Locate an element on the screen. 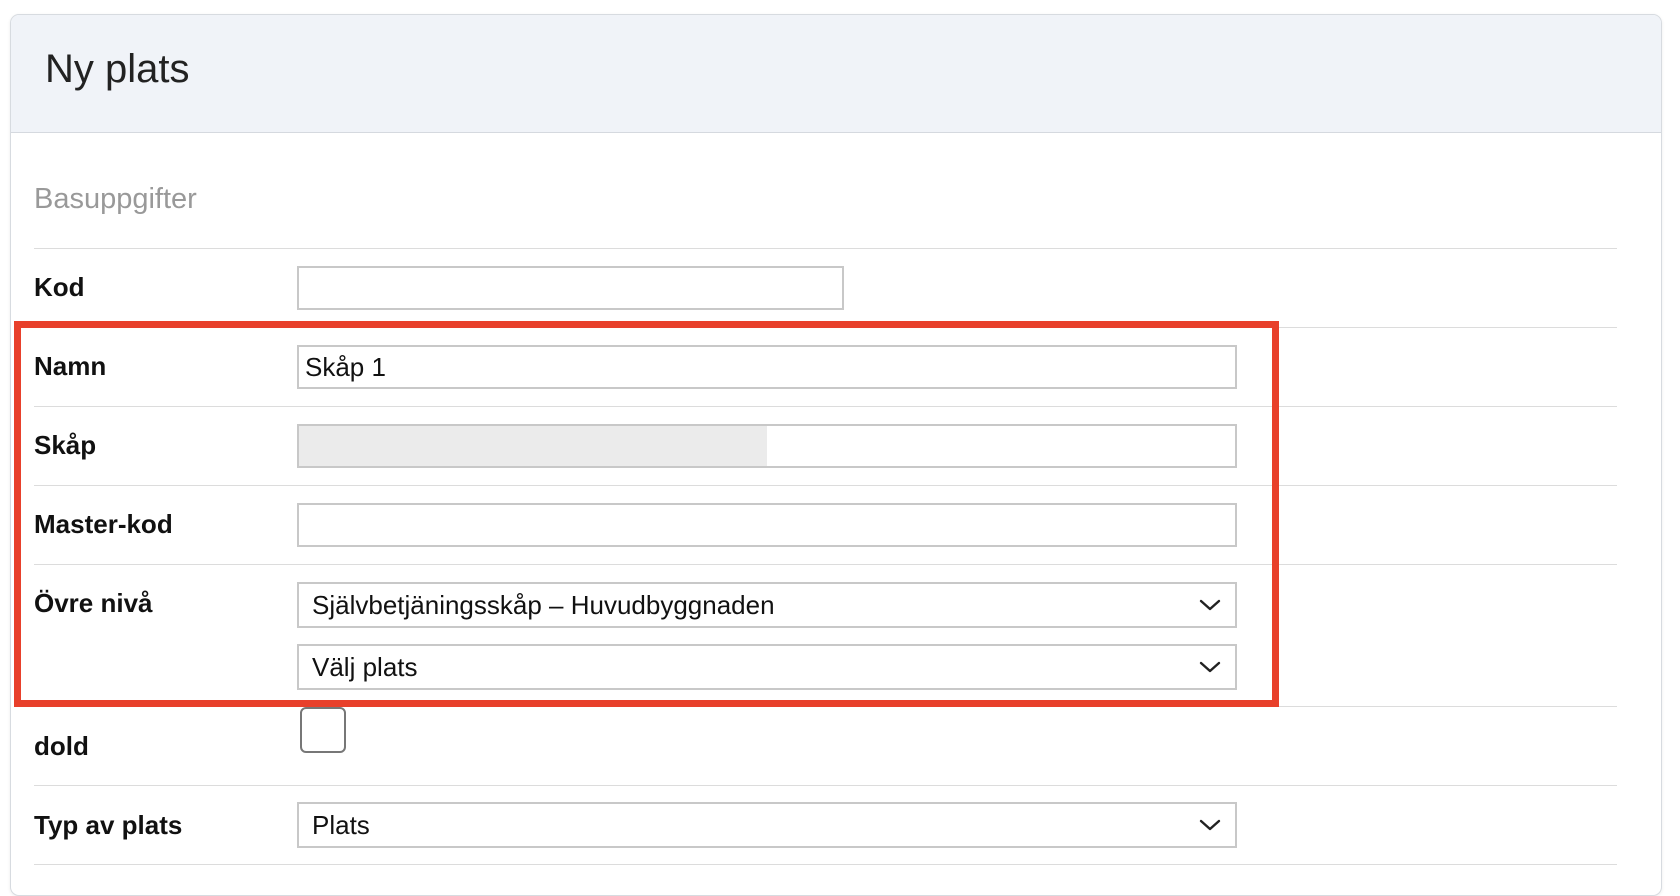 The image size is (1680, 896). master-kod-label: Master-kod is located at coordinates (103, 524).